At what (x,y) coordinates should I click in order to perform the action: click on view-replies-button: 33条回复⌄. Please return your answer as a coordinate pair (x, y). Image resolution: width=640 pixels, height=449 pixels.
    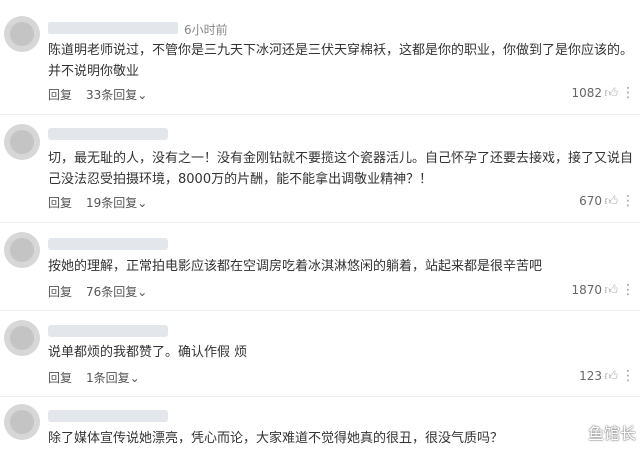
    Looking at the image, I should click on (116, 94).